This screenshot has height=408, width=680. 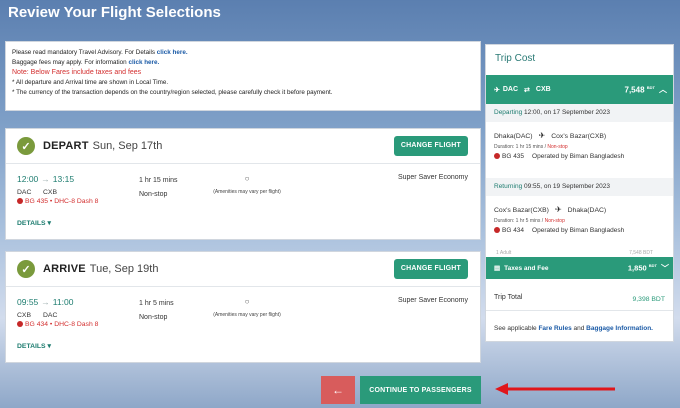 I want to click on departing-info: 12:00, on 17 September 2023, so click(x=567, y=112).